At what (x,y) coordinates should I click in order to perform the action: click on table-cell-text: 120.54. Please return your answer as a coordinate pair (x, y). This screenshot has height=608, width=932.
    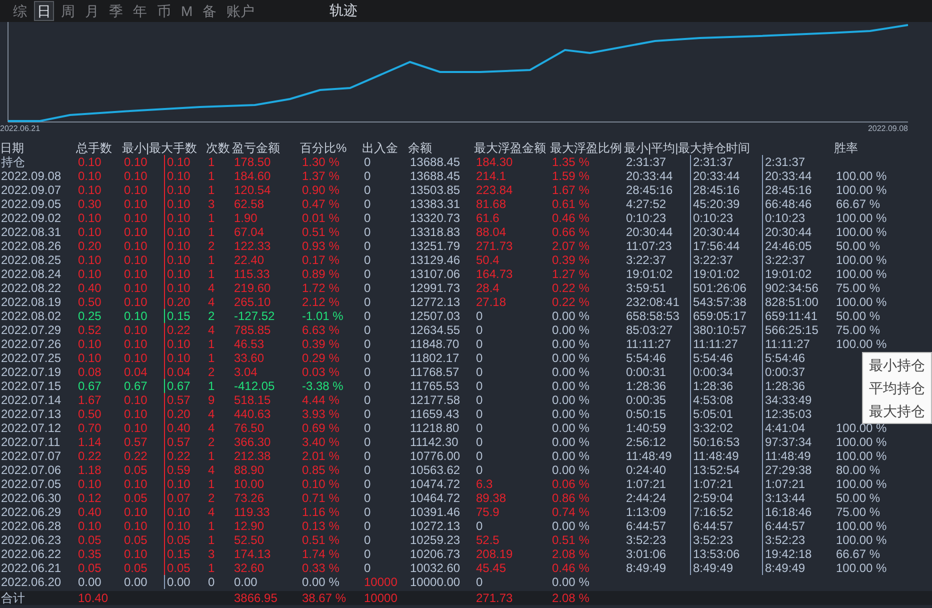
    Looking at the image, I should click on (252, 190).